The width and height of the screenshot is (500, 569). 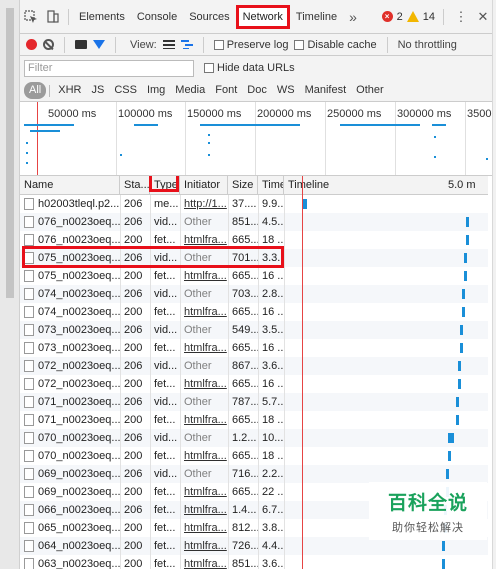 I want to click on tab-network: Network, so click(x=262, y=16).